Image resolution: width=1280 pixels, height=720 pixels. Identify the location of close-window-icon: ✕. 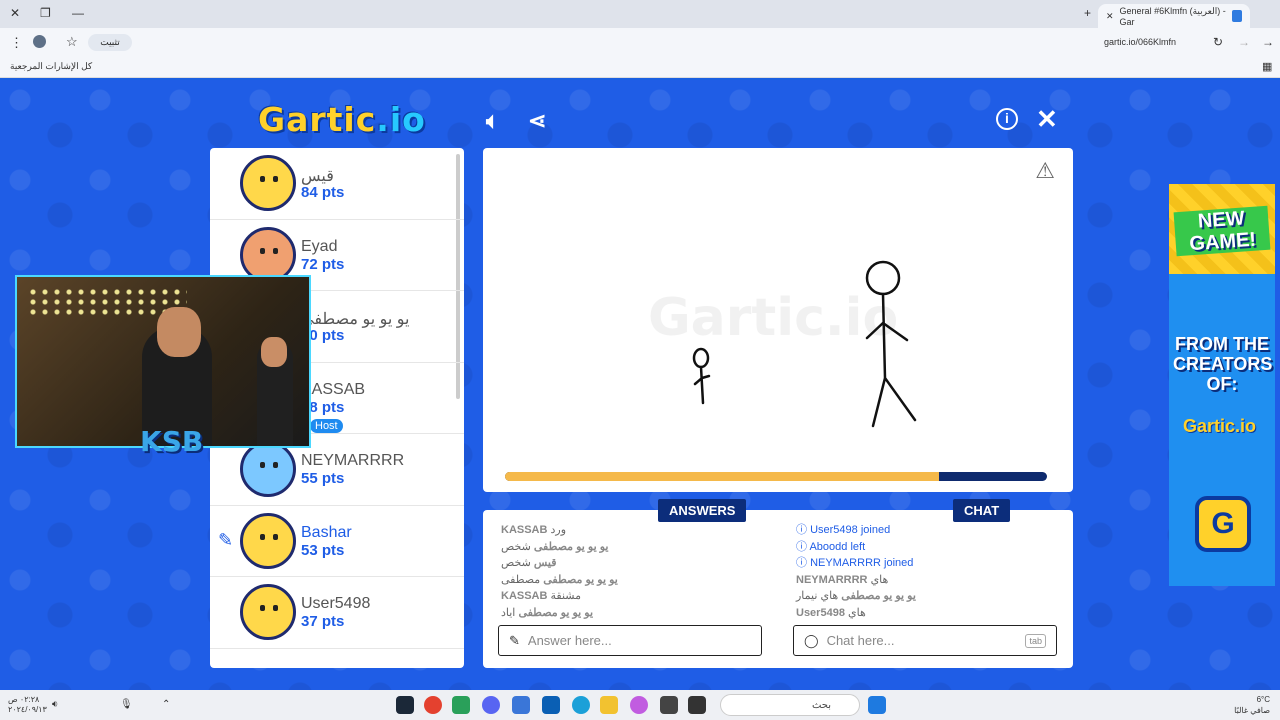
(15, 13).